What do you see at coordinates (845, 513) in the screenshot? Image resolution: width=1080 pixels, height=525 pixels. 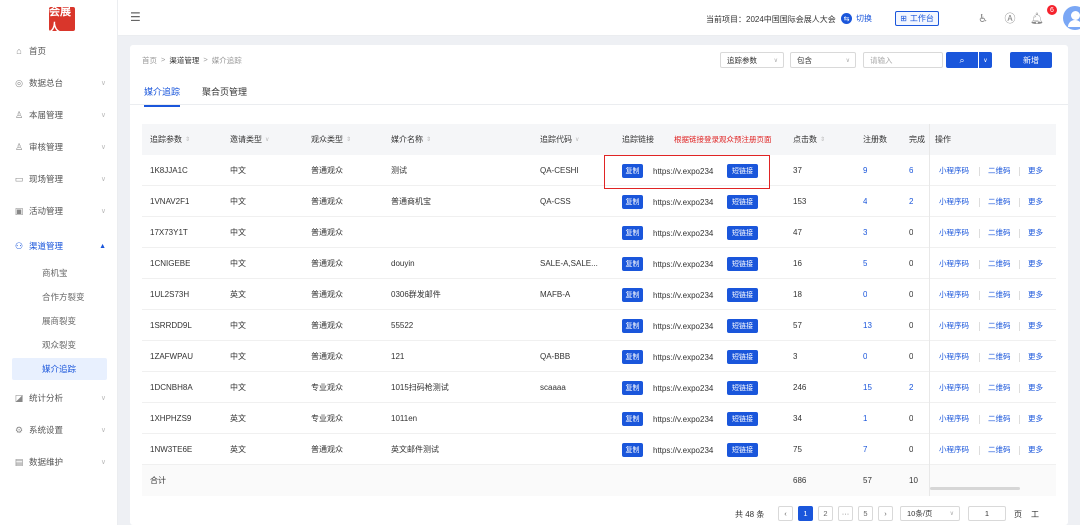 I see `page-ellipsis: ···` at bounding box center [845, 513].